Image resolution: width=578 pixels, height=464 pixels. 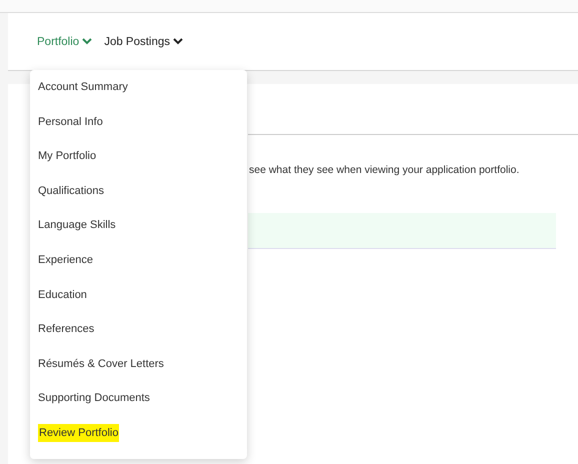 What do you see at coordinates (138, 398) in the screenshot?
I see `menu-item: Supporting Documents` at bounding box center [138, 398].